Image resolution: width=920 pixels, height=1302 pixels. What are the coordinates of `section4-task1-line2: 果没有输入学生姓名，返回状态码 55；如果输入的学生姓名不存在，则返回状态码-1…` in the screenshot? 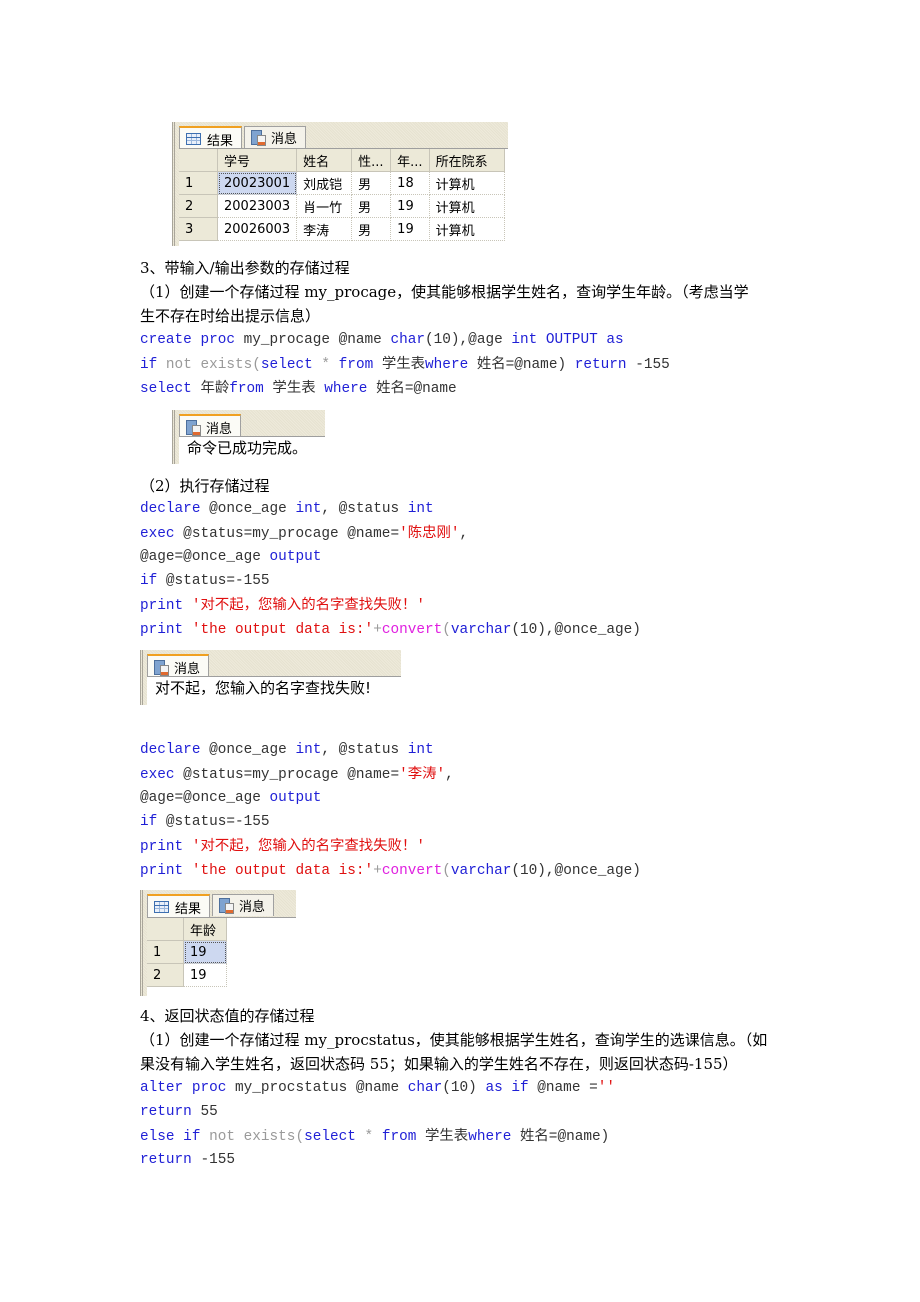 It's located at (439, 1064).